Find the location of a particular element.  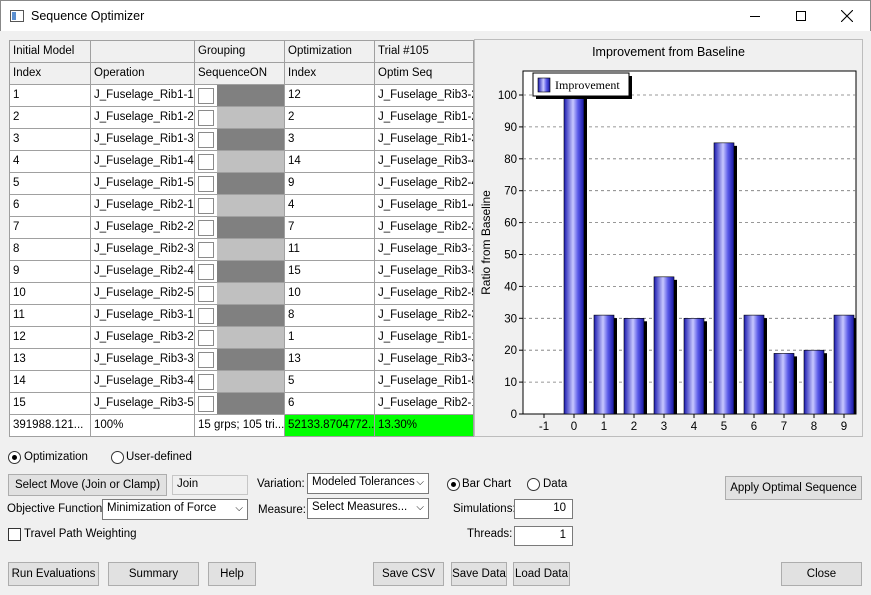

help-button: Help is located at coordinates (232, 574).